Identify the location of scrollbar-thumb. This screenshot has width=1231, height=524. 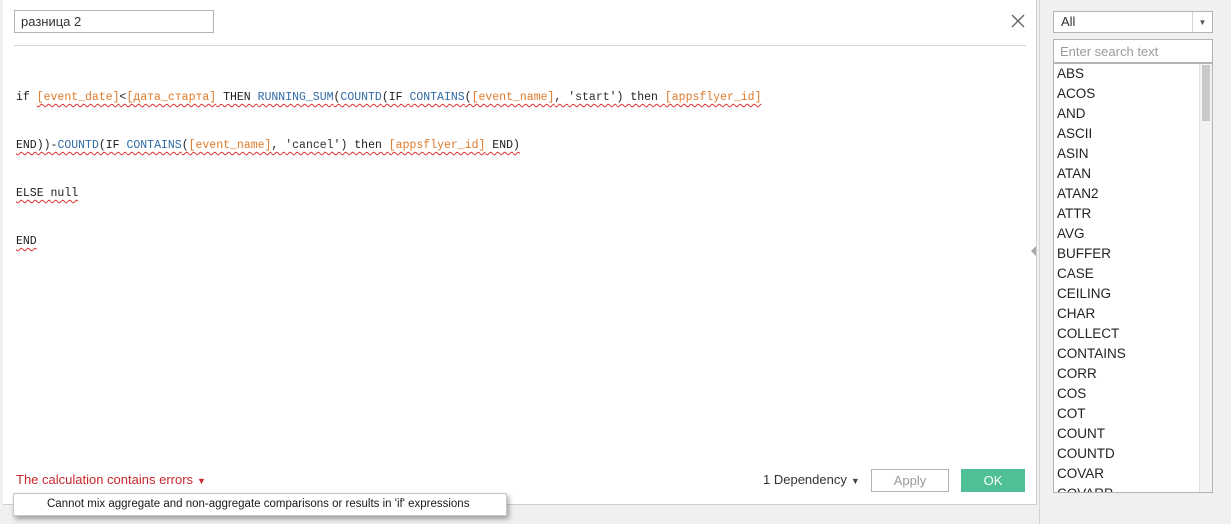
(1206, 93).